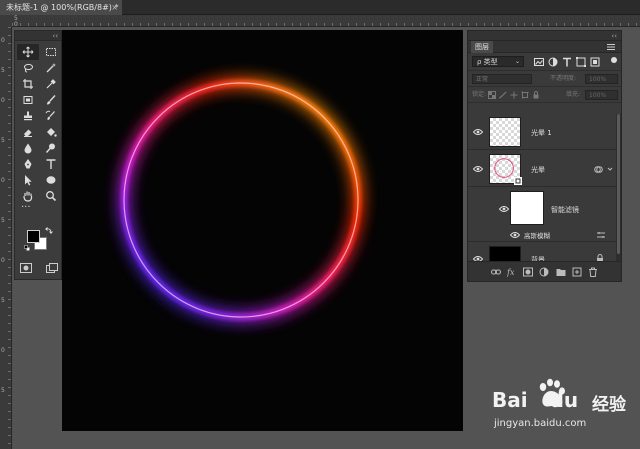 This screenshot has width=640, height=449. What do you see at coordinates (540, 423) in the screenshot?
I see `watermark-url: jingyan.baidu.com` at bounding box center [540, 423].